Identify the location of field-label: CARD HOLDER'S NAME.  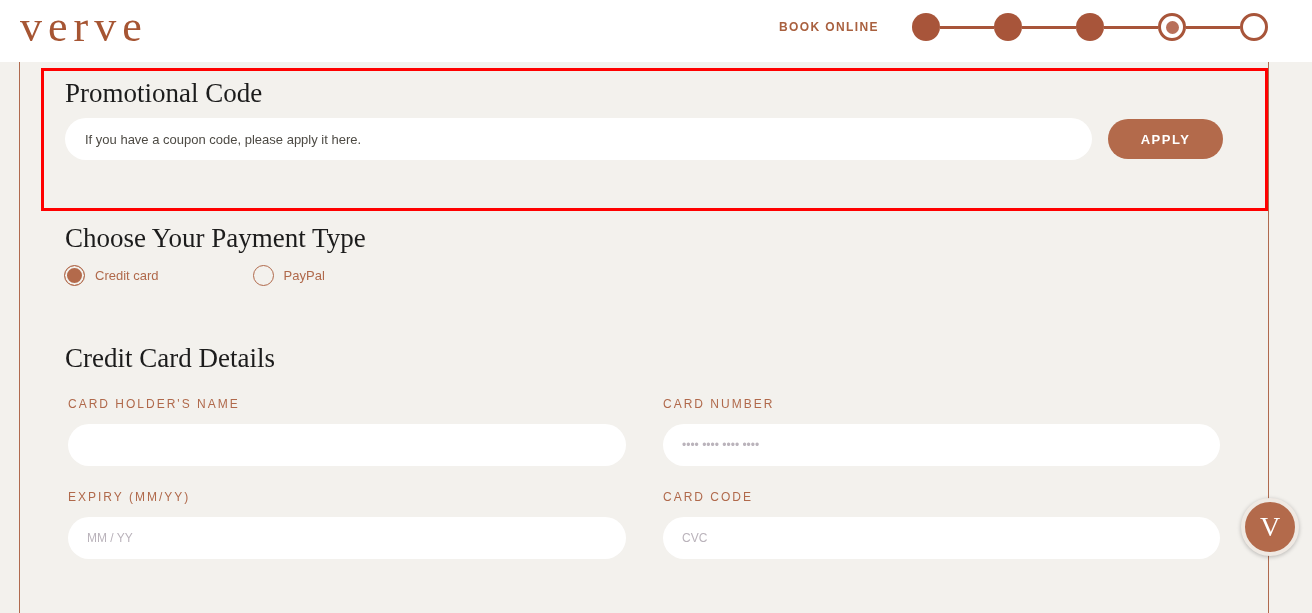
(154, 404).